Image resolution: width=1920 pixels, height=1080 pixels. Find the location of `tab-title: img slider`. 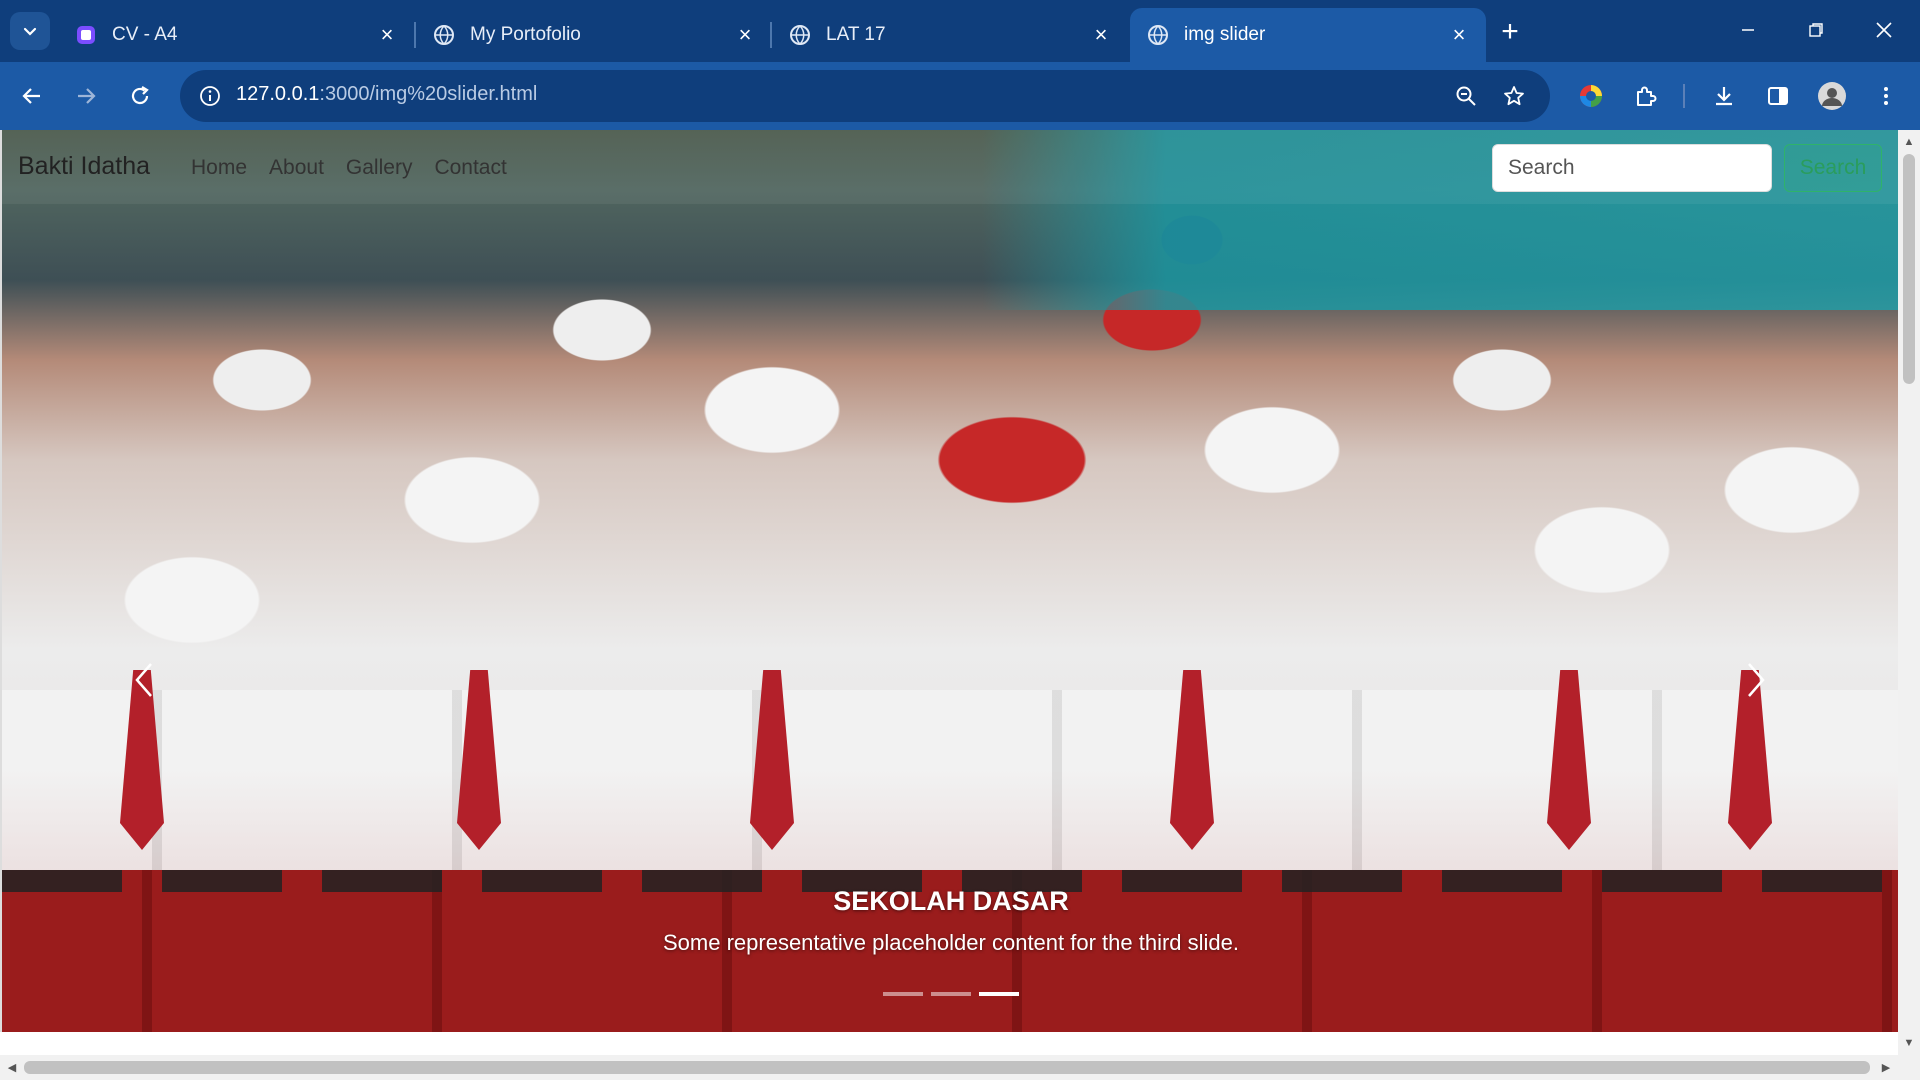

tab-title: img slider is located at coordinates (1225, 34).